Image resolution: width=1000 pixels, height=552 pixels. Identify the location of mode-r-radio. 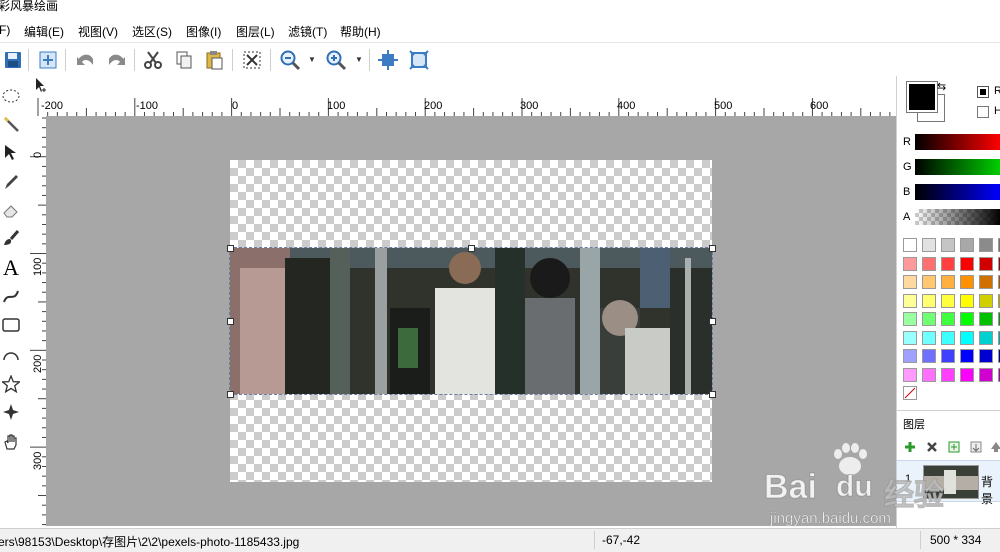
(983, 92).